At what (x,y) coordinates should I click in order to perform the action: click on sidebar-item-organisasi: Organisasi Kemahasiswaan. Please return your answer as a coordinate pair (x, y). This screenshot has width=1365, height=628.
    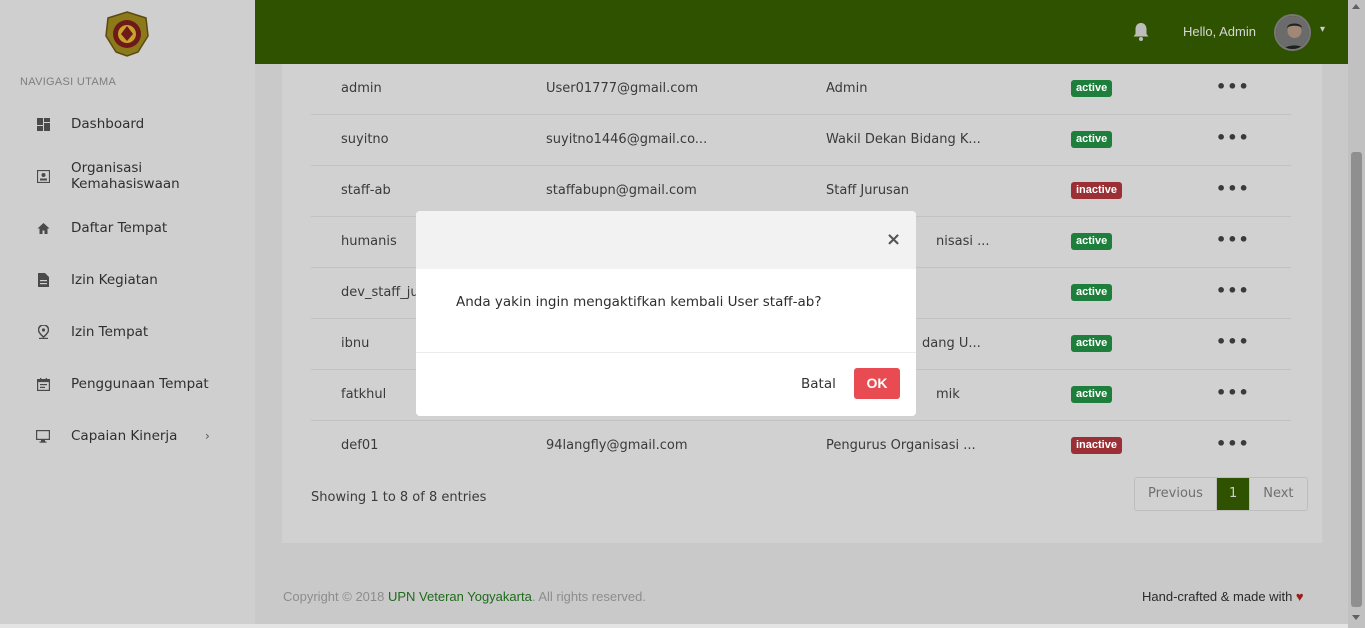
    Looking at the image, I should click on (127, 176).